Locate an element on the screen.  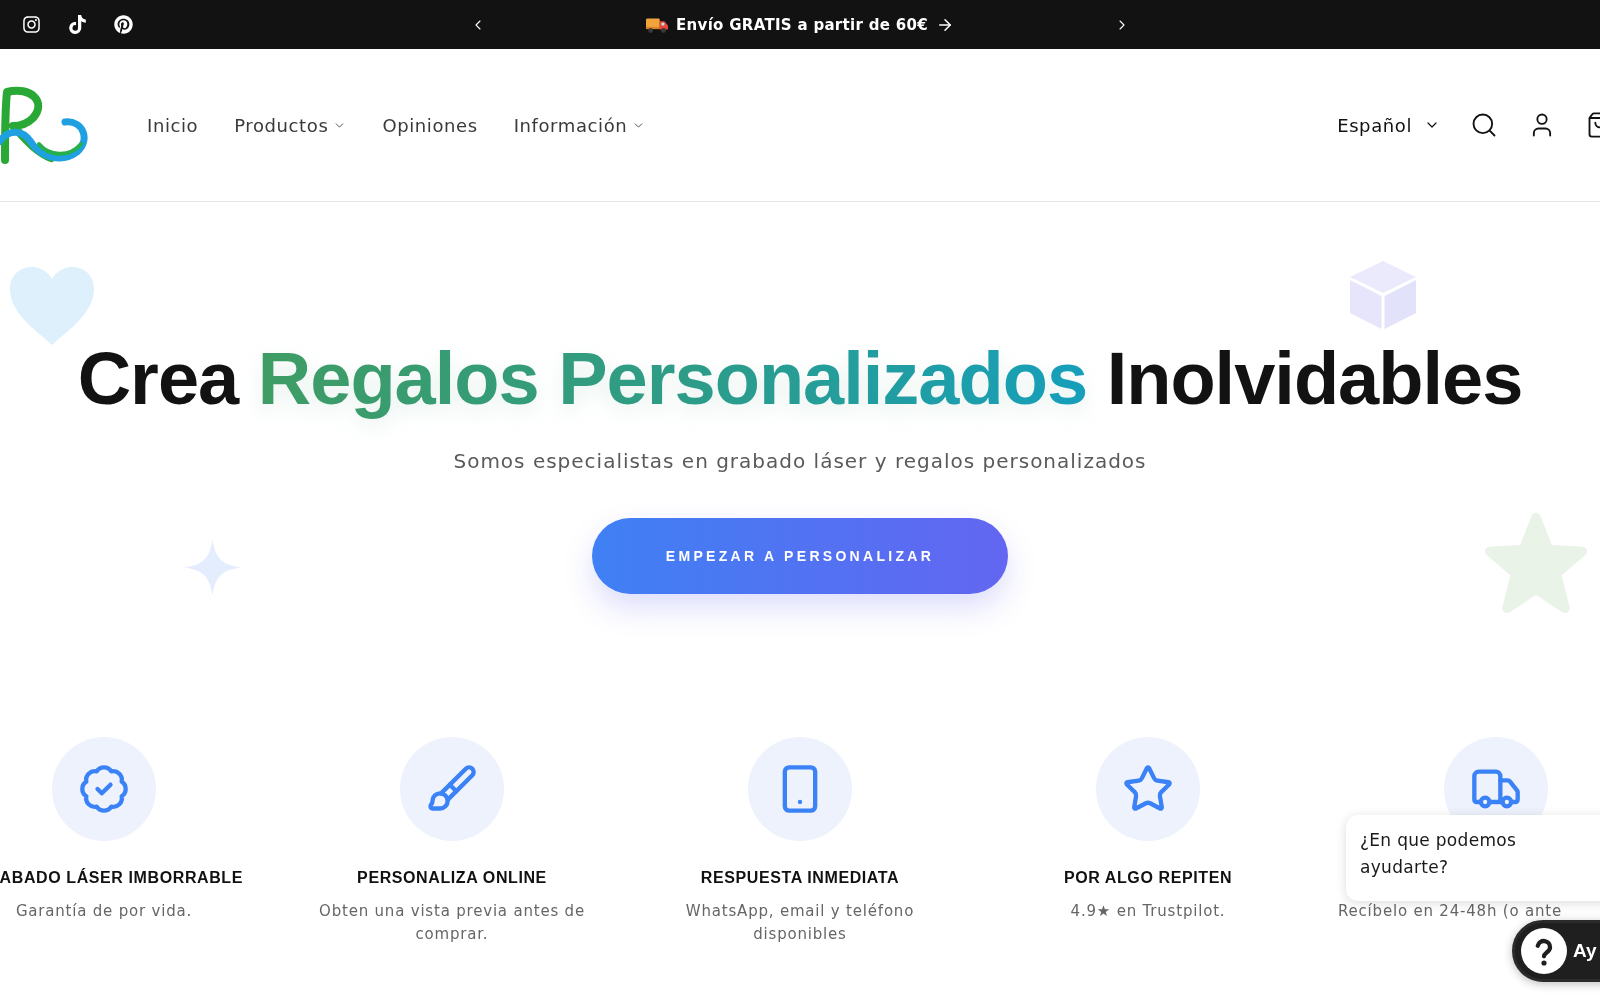
announcement-text: Envío GRATIS a partir de 60€ is located at coordinates (802, 24).